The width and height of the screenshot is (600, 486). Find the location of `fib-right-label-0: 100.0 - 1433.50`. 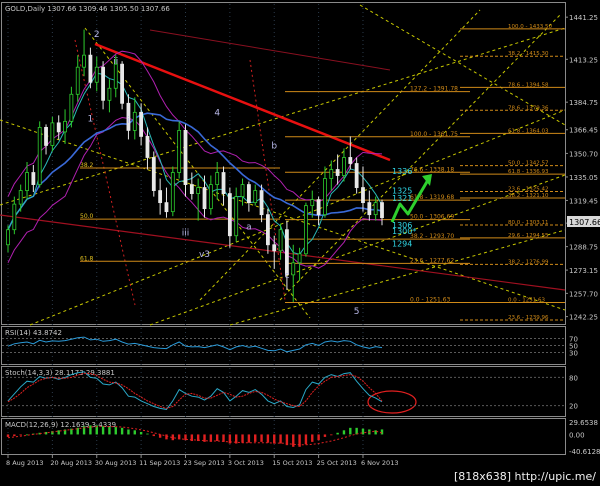

fib-right-label-0: 100.0 - 1433.50 is located at coordinates (530, 27).